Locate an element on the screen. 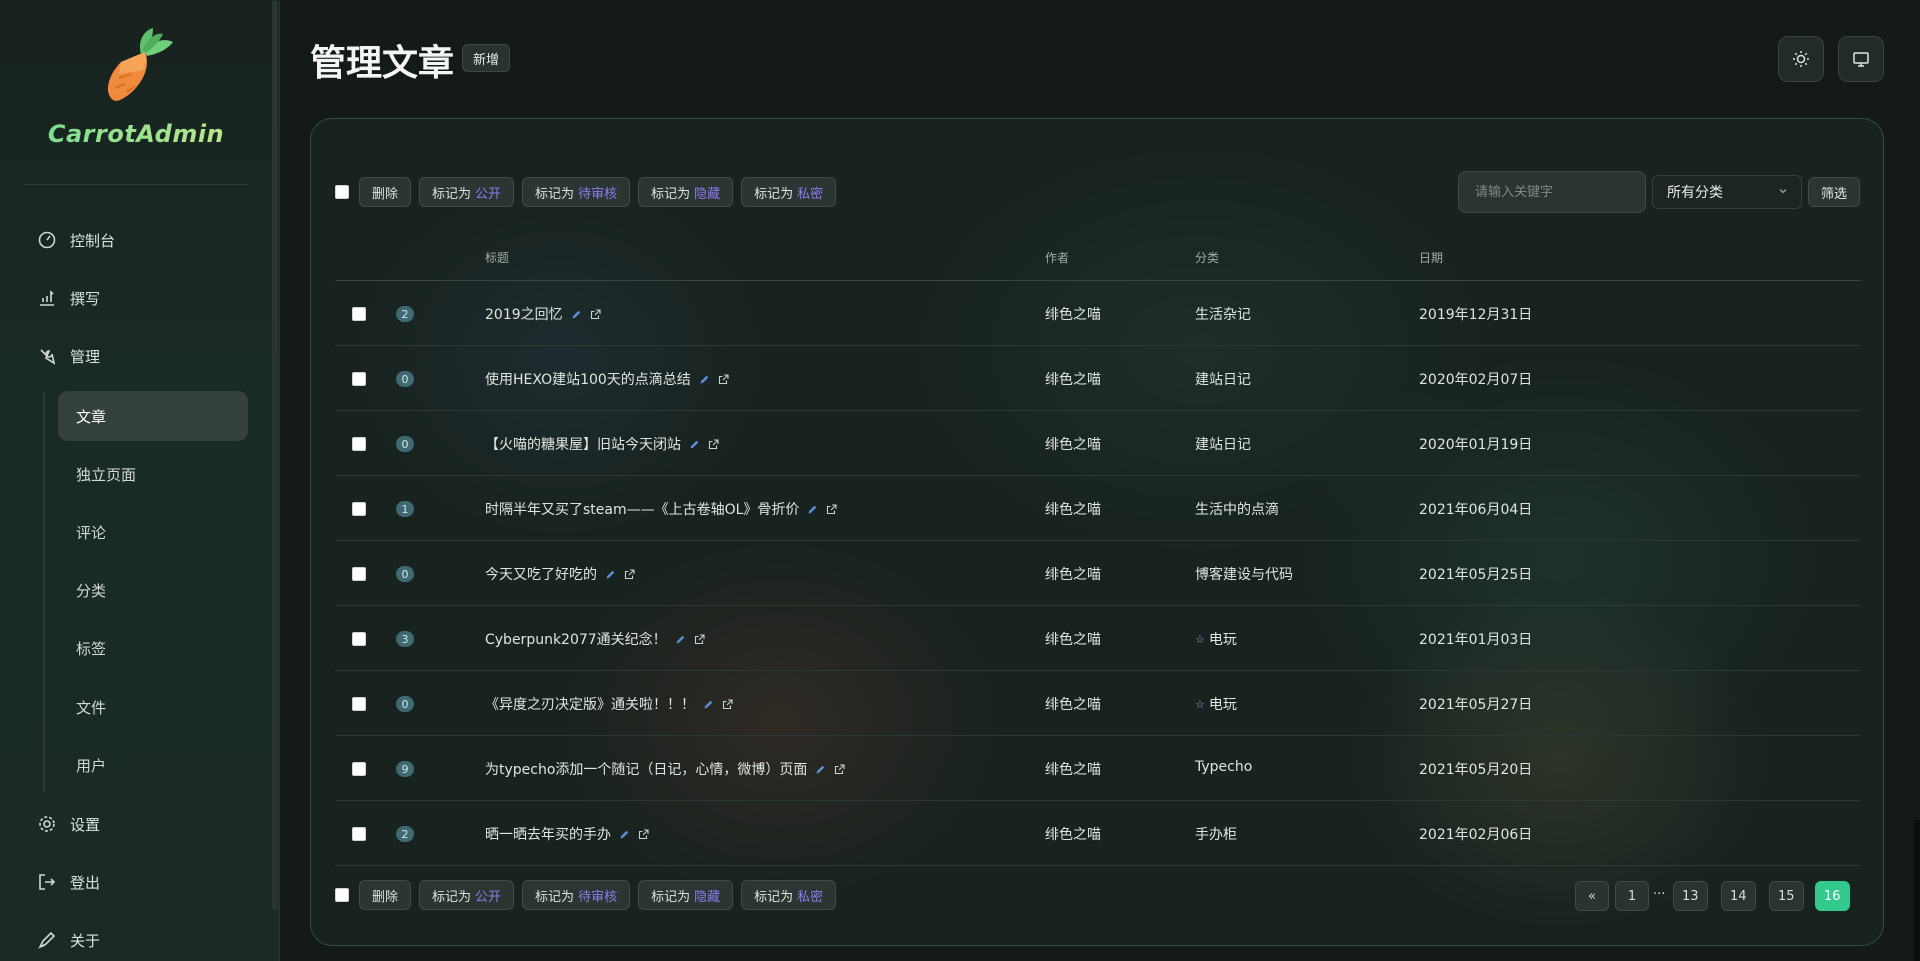 Image resolution: width=1920 pixels, height=961 pixels. sidebar-sub-files: 文件 is located at coordinates (153, 707).